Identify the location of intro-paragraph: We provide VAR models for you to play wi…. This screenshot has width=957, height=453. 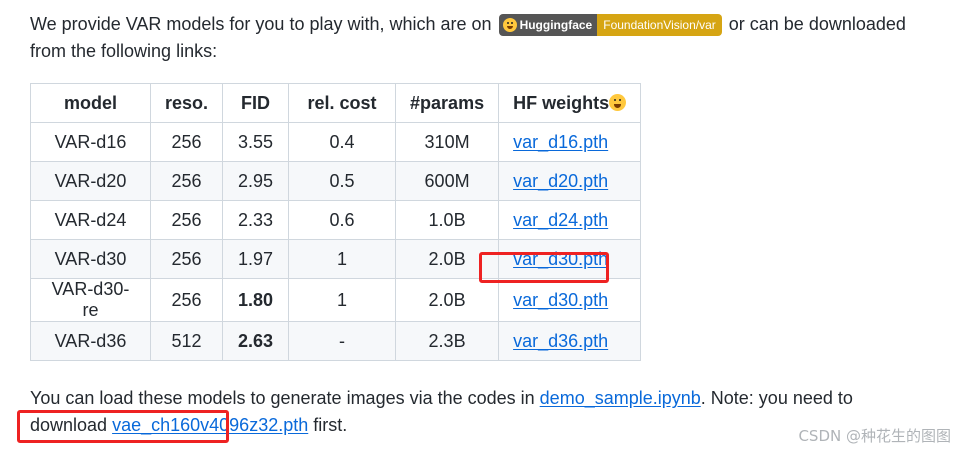
(480, 38).